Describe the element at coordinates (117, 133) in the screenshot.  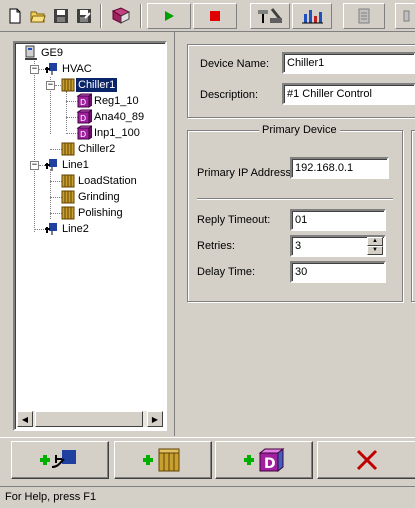
I see `tree-label-inp: Inp1_100` at that location.